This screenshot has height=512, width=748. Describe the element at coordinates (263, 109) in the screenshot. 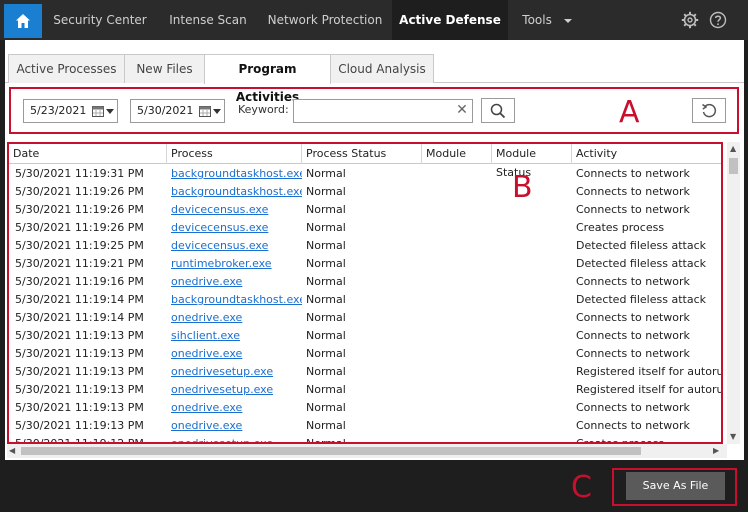

I see `keyword-label: Keyword:` at that location.